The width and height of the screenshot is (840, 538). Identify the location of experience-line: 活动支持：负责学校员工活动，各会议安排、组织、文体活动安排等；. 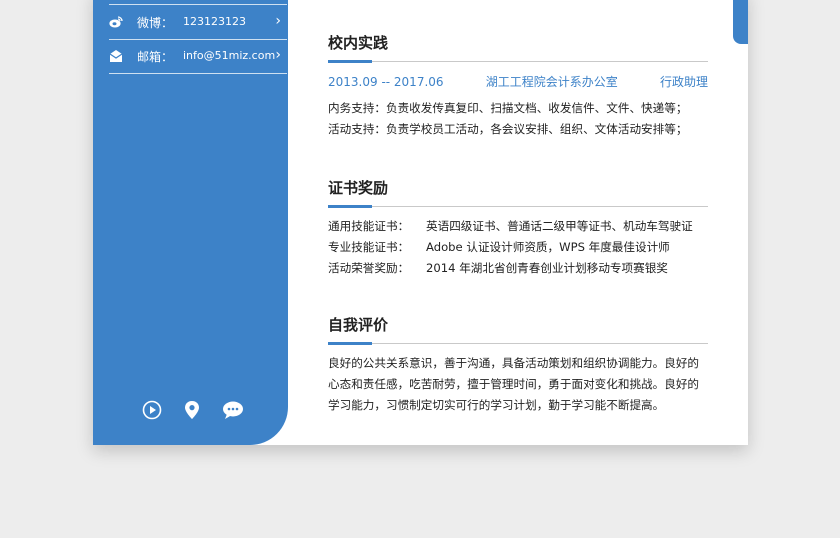
(508, 129).